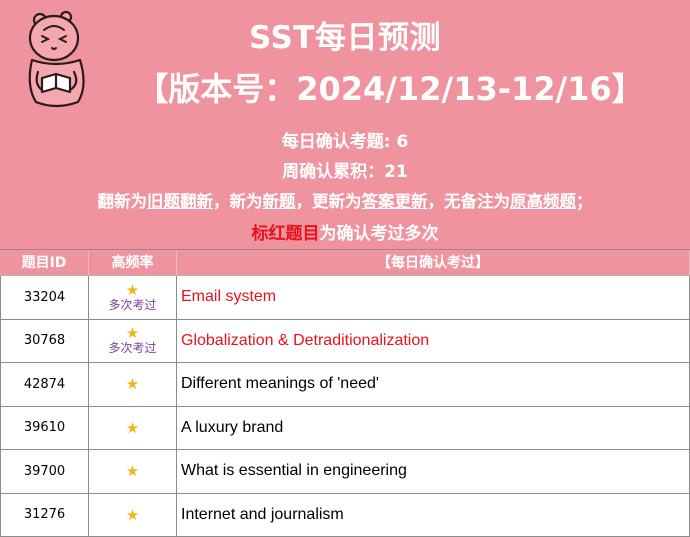  What do you see at coordinates (433, 263) in the screenshot?
I see `column-header-topic: 【每日确认考过】` at bounding box center [433, 263].